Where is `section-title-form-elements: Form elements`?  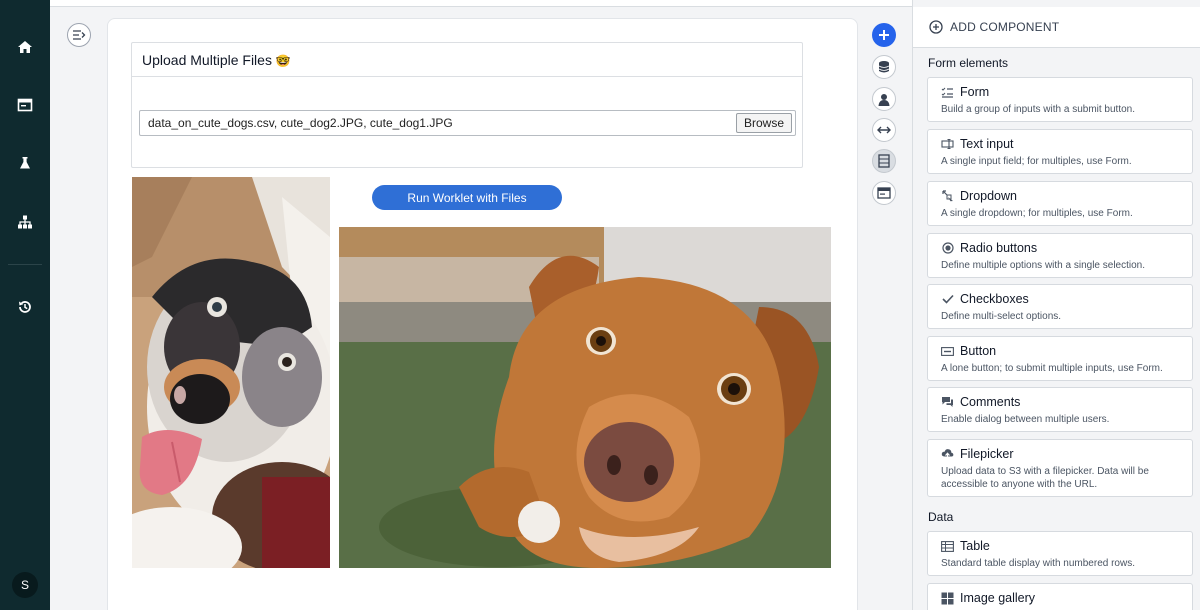 section-title-form-elements: Form elements is located at coordinates (968, 63).